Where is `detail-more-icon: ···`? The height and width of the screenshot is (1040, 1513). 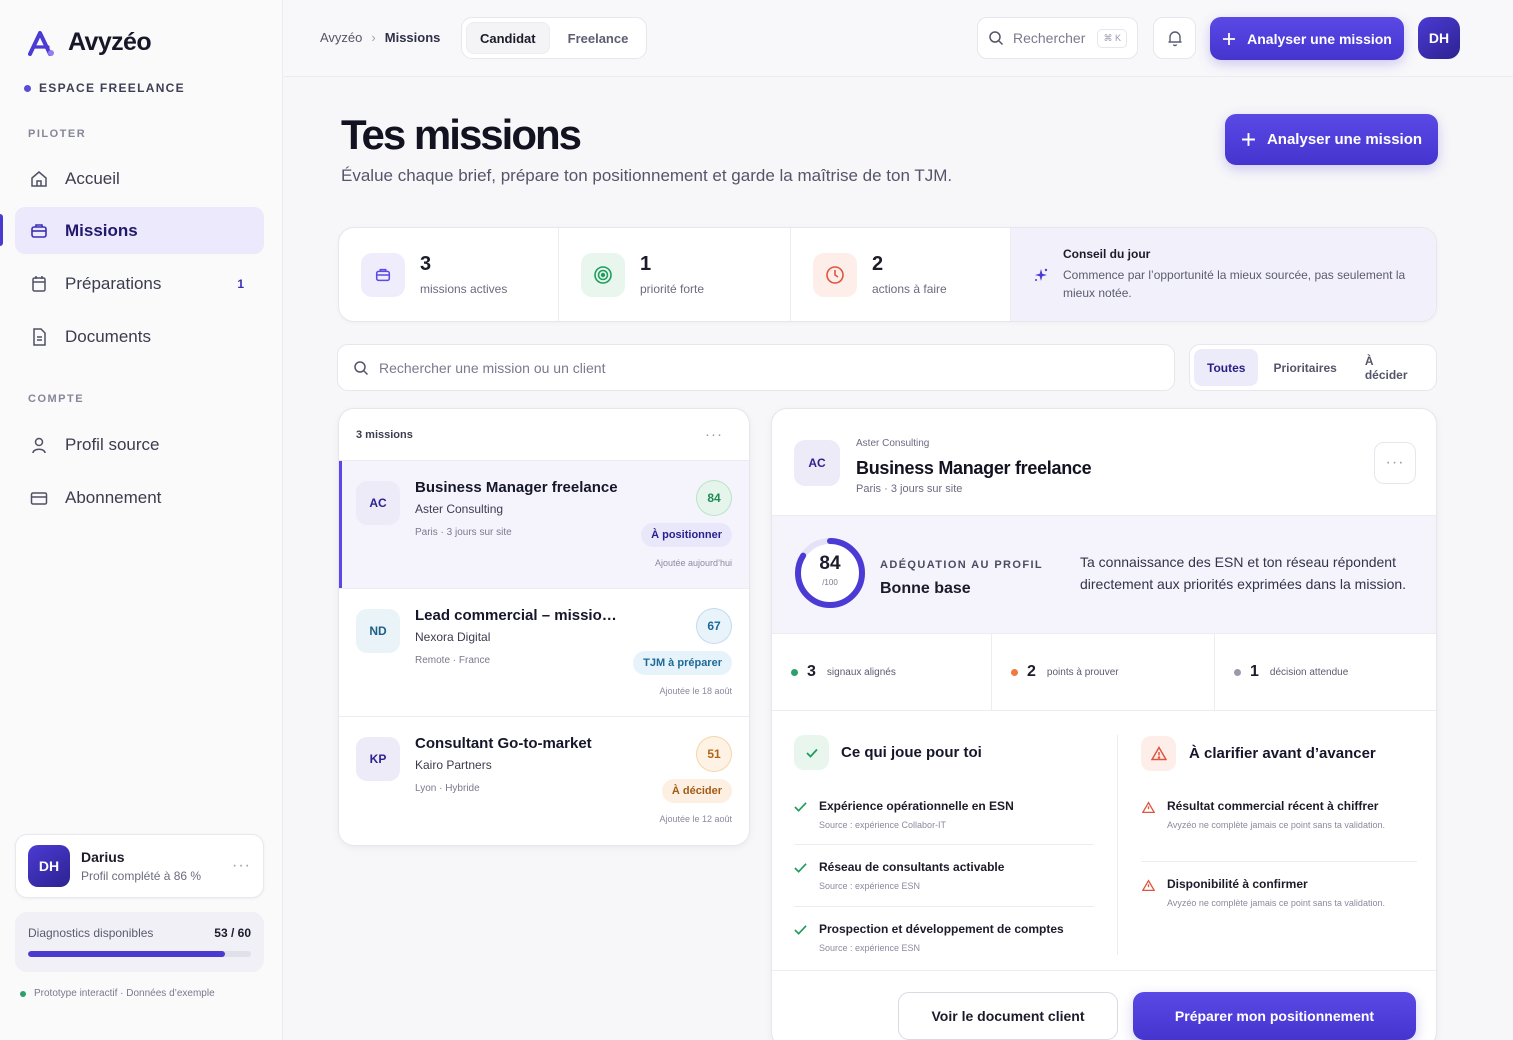 detail-more-icon: ··· is located at coordinates (1395, 463).